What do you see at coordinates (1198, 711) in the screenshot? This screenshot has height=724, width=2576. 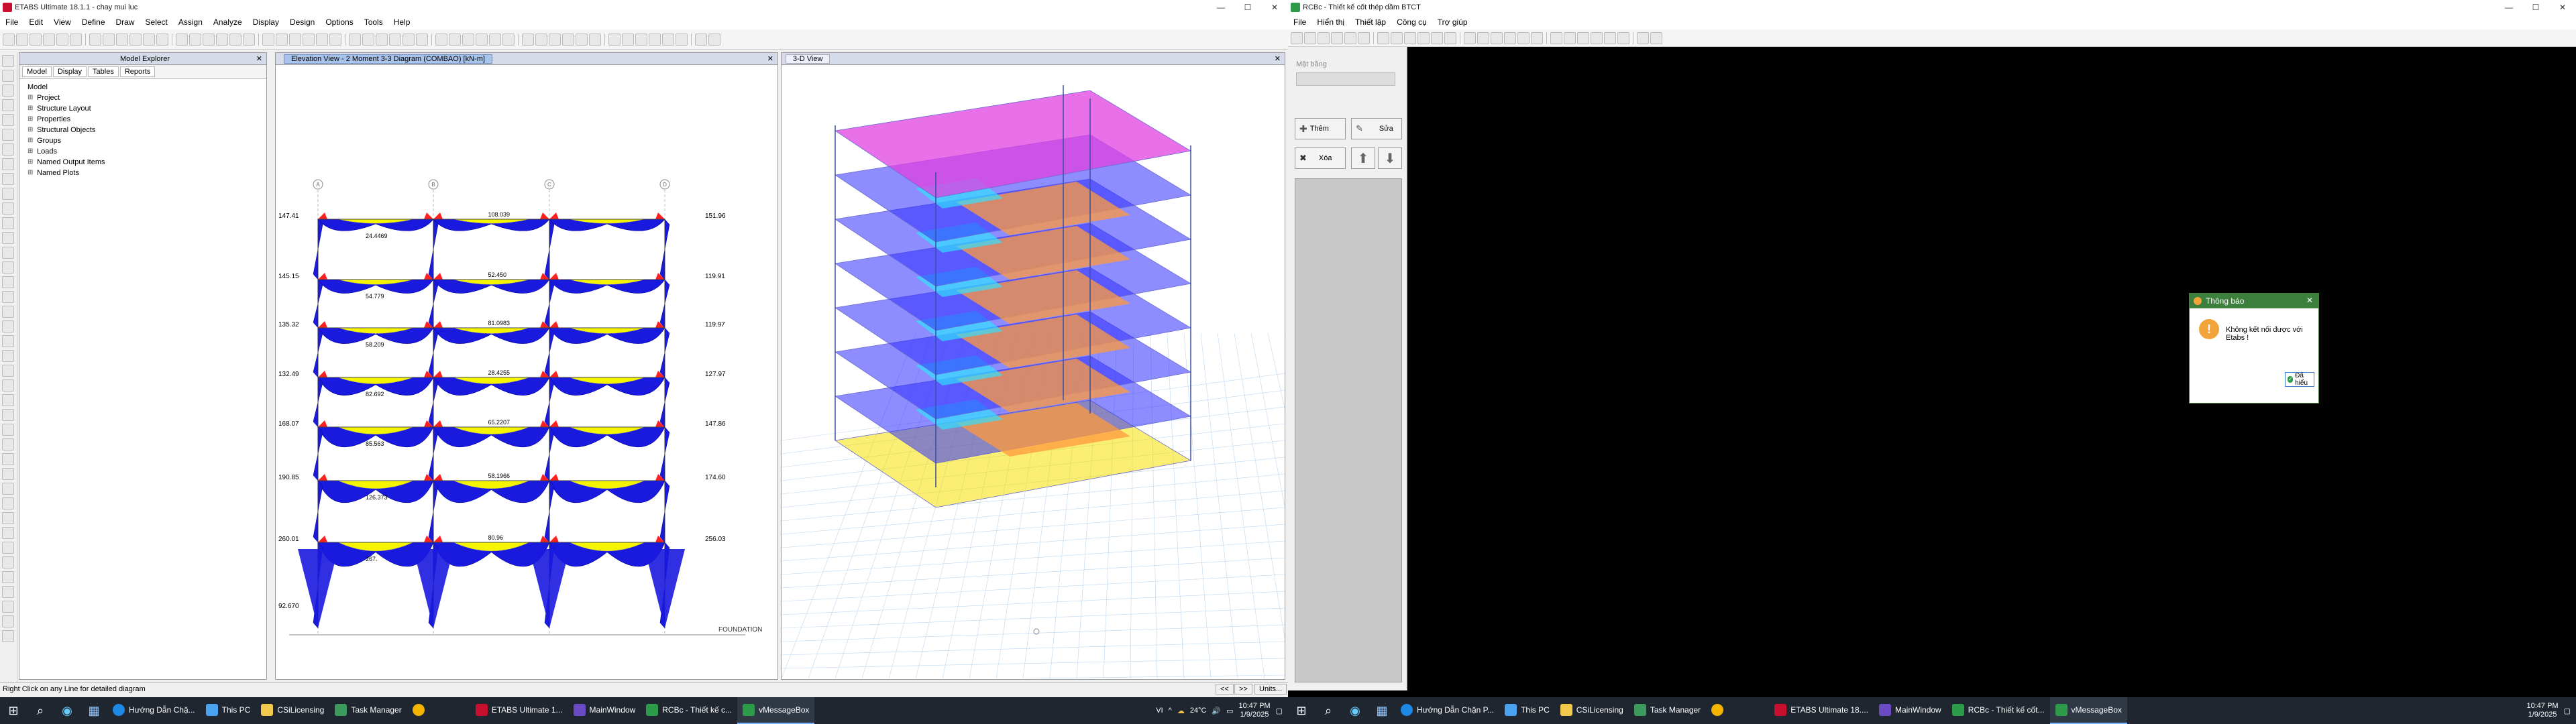 I see `temperature: 24°C` at bounding box center [1198, 711].